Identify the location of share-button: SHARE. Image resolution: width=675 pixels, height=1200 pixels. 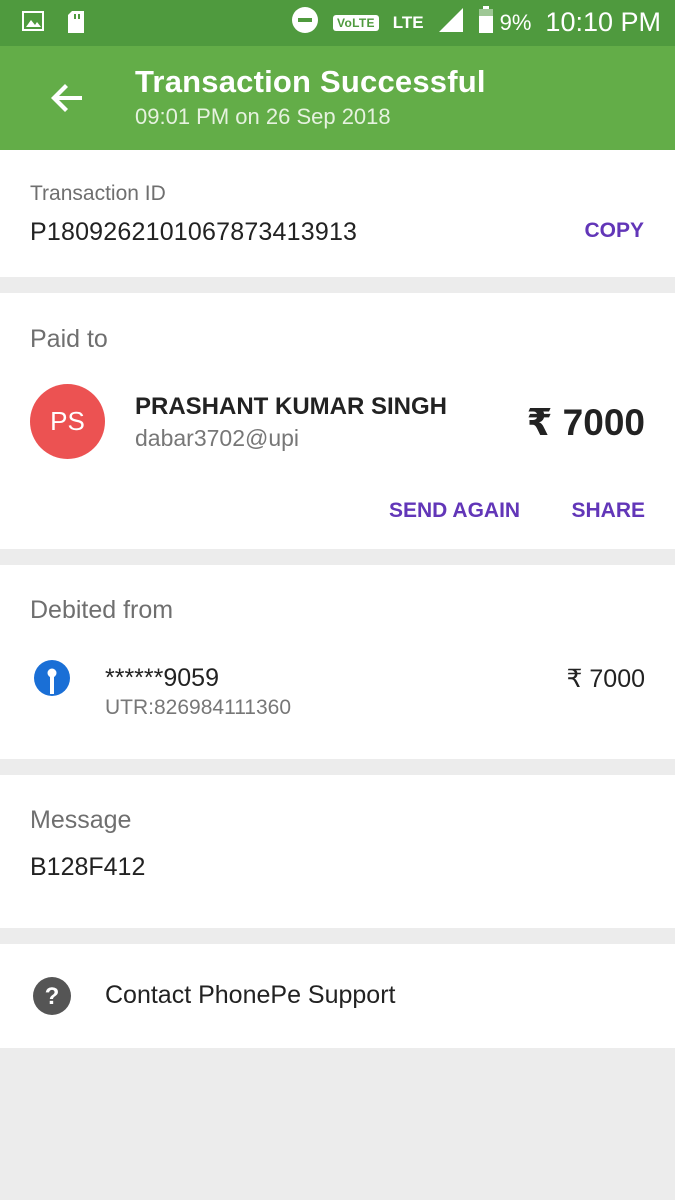
(608, 511).